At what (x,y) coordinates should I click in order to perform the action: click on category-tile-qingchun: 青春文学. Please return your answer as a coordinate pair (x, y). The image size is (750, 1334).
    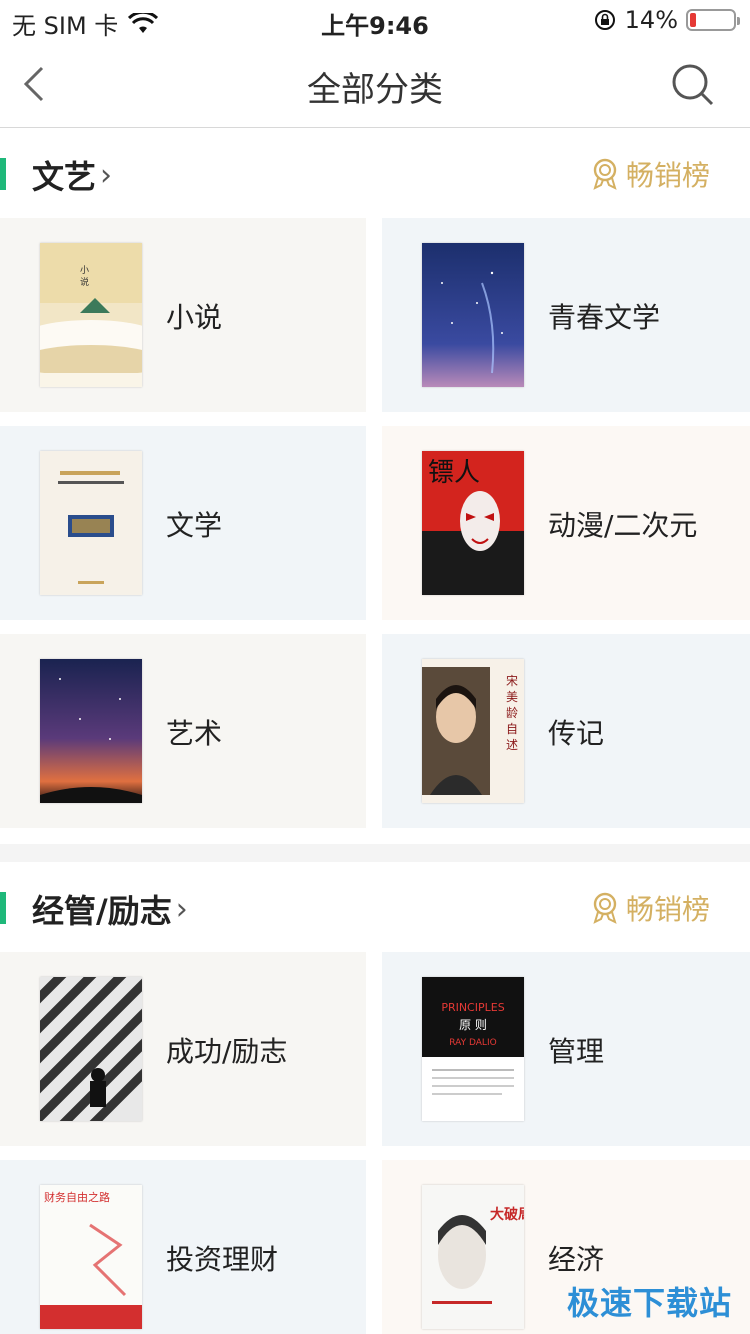
    Looking at the image, I should click on (566, 315).